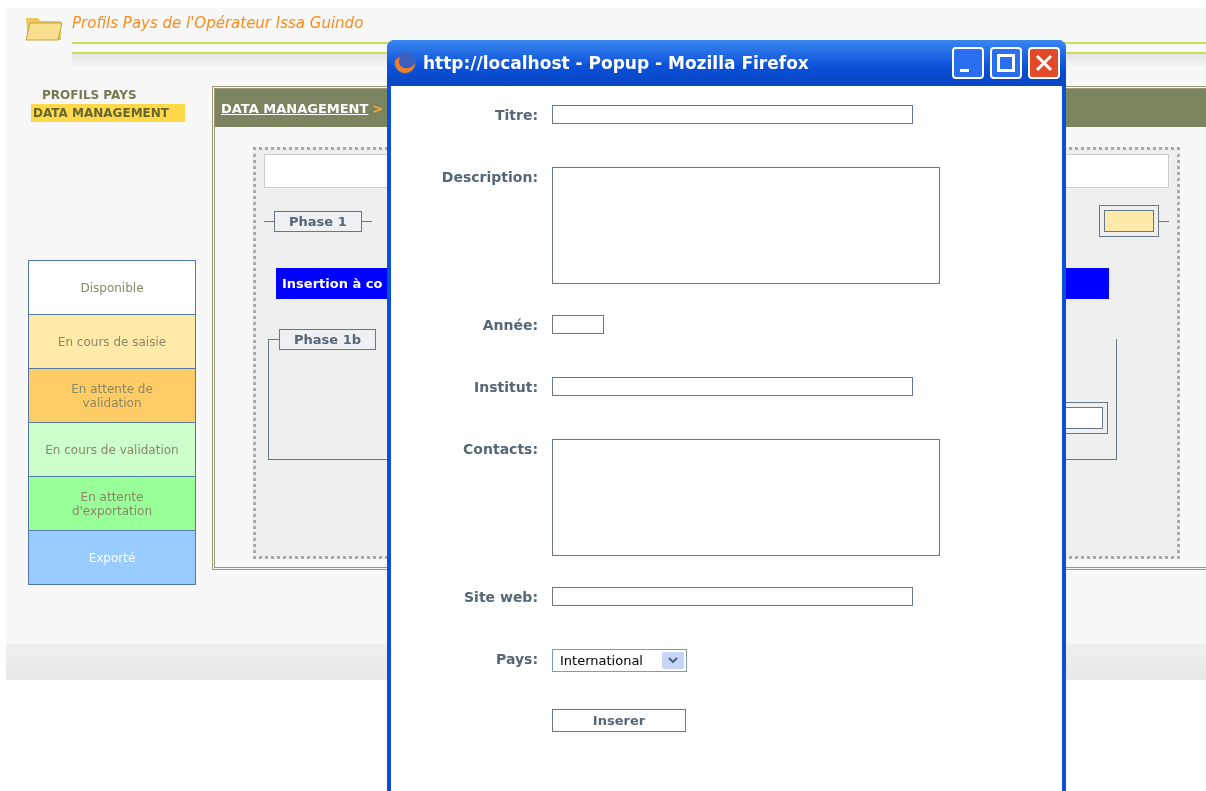 The width and height of the screenshot is (1206, 791). What do you see at coordinates (112, 341) in the screenshot?
I see `status-legend-item: En cours de saisie` at bounding box center [112, 341].